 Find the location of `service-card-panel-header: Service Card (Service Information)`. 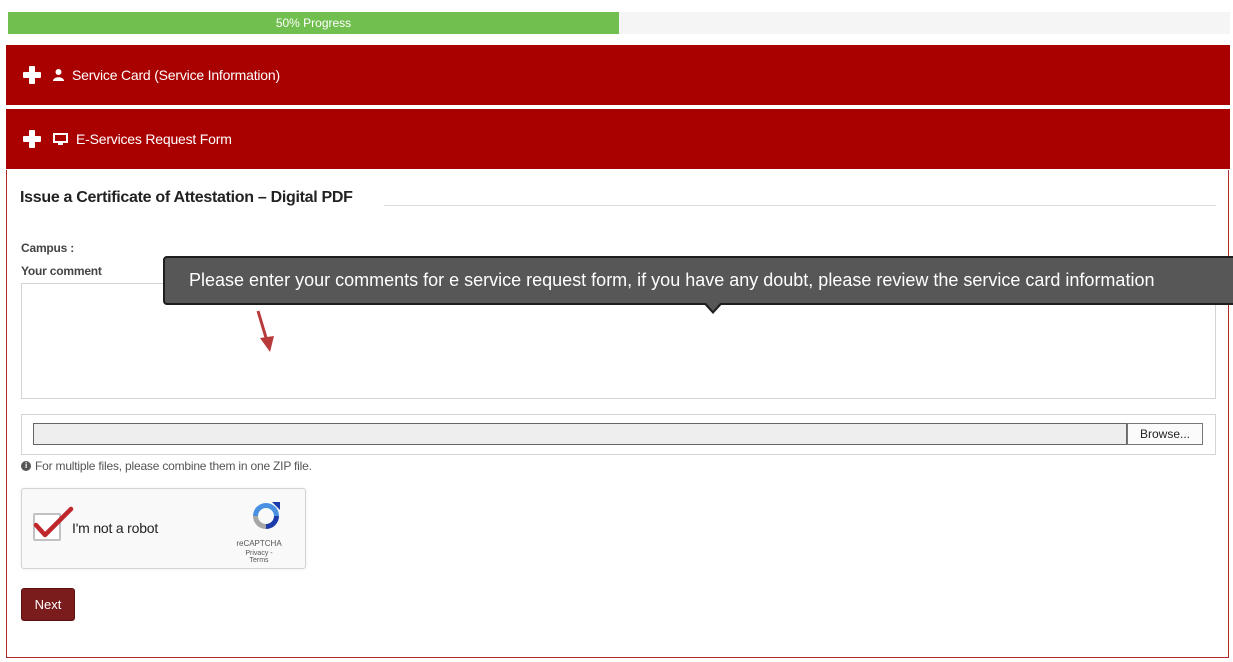

service-card-panel-header: Service Card (Service Information) is located at coordinates (618, 75).